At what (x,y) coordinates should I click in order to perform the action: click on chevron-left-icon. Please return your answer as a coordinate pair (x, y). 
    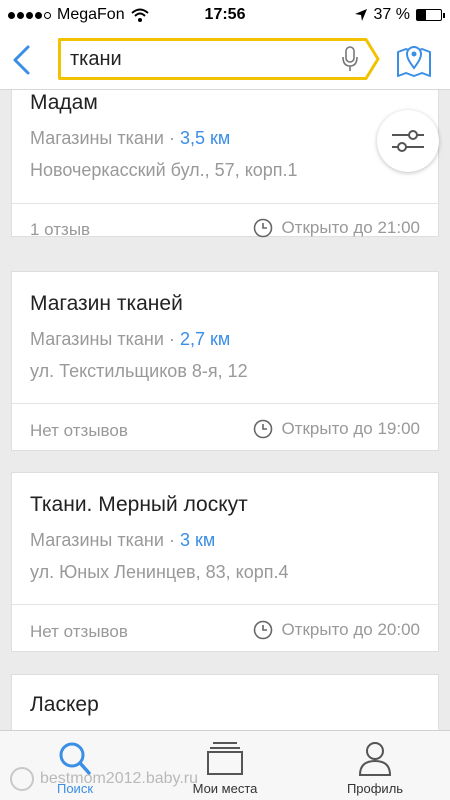
    Looking at the image, I should click on (21, 60).